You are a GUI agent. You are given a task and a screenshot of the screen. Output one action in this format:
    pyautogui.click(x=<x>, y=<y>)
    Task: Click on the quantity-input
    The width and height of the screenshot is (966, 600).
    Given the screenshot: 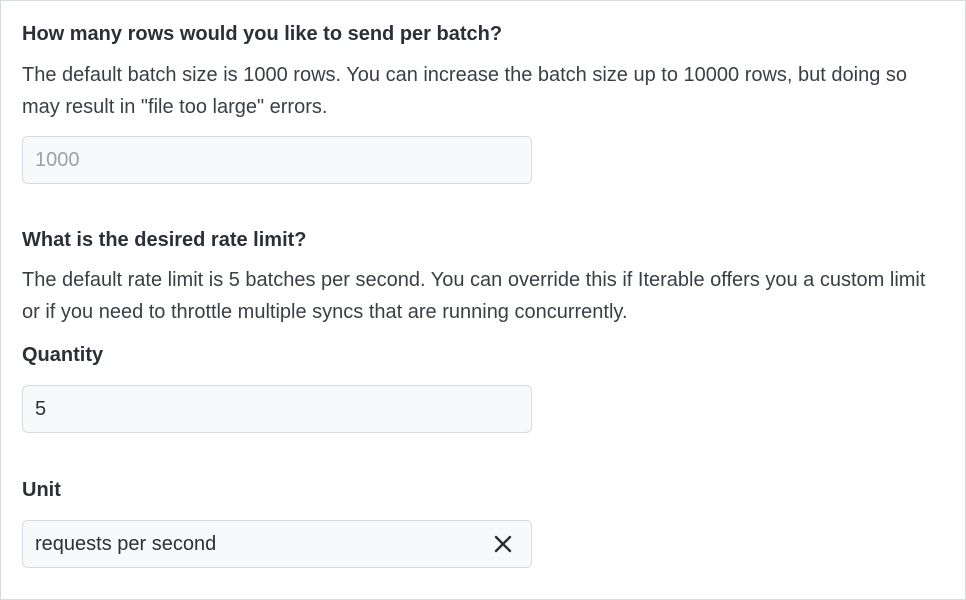 What is the action you would take?
    pyautogui.click(x=277, y=409)
    